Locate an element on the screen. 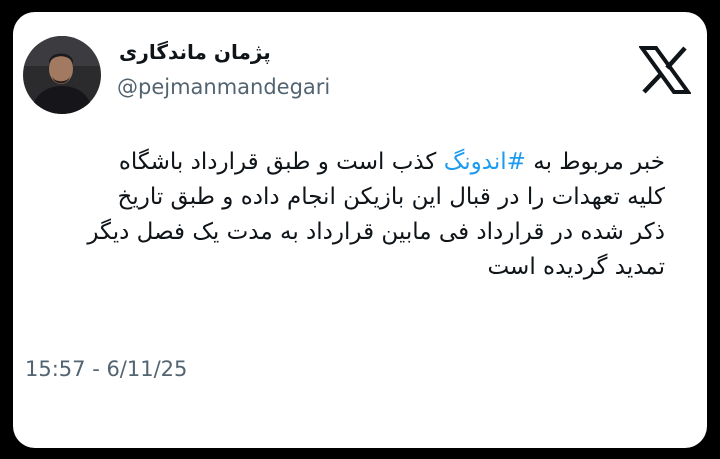  avatar-photo-icon is located at coordinates (62, 75).